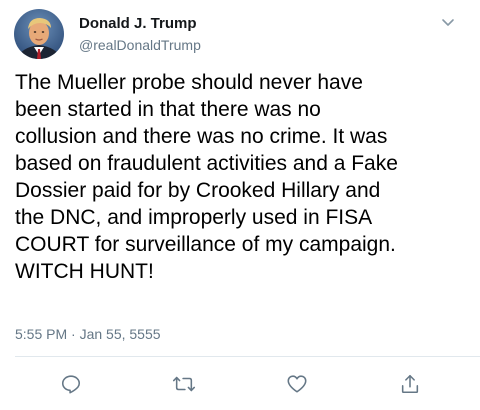 The image size is (480, 410). I want to click on profile-photo, so click(39, 34).